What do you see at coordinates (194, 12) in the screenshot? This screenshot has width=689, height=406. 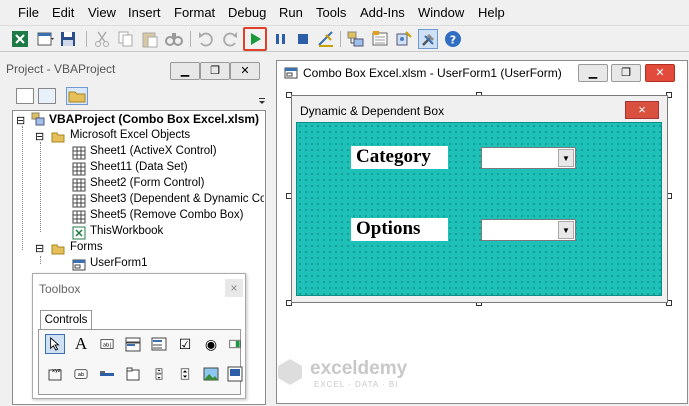 I see `menu-format: Format` at bounding box center [194, 12].